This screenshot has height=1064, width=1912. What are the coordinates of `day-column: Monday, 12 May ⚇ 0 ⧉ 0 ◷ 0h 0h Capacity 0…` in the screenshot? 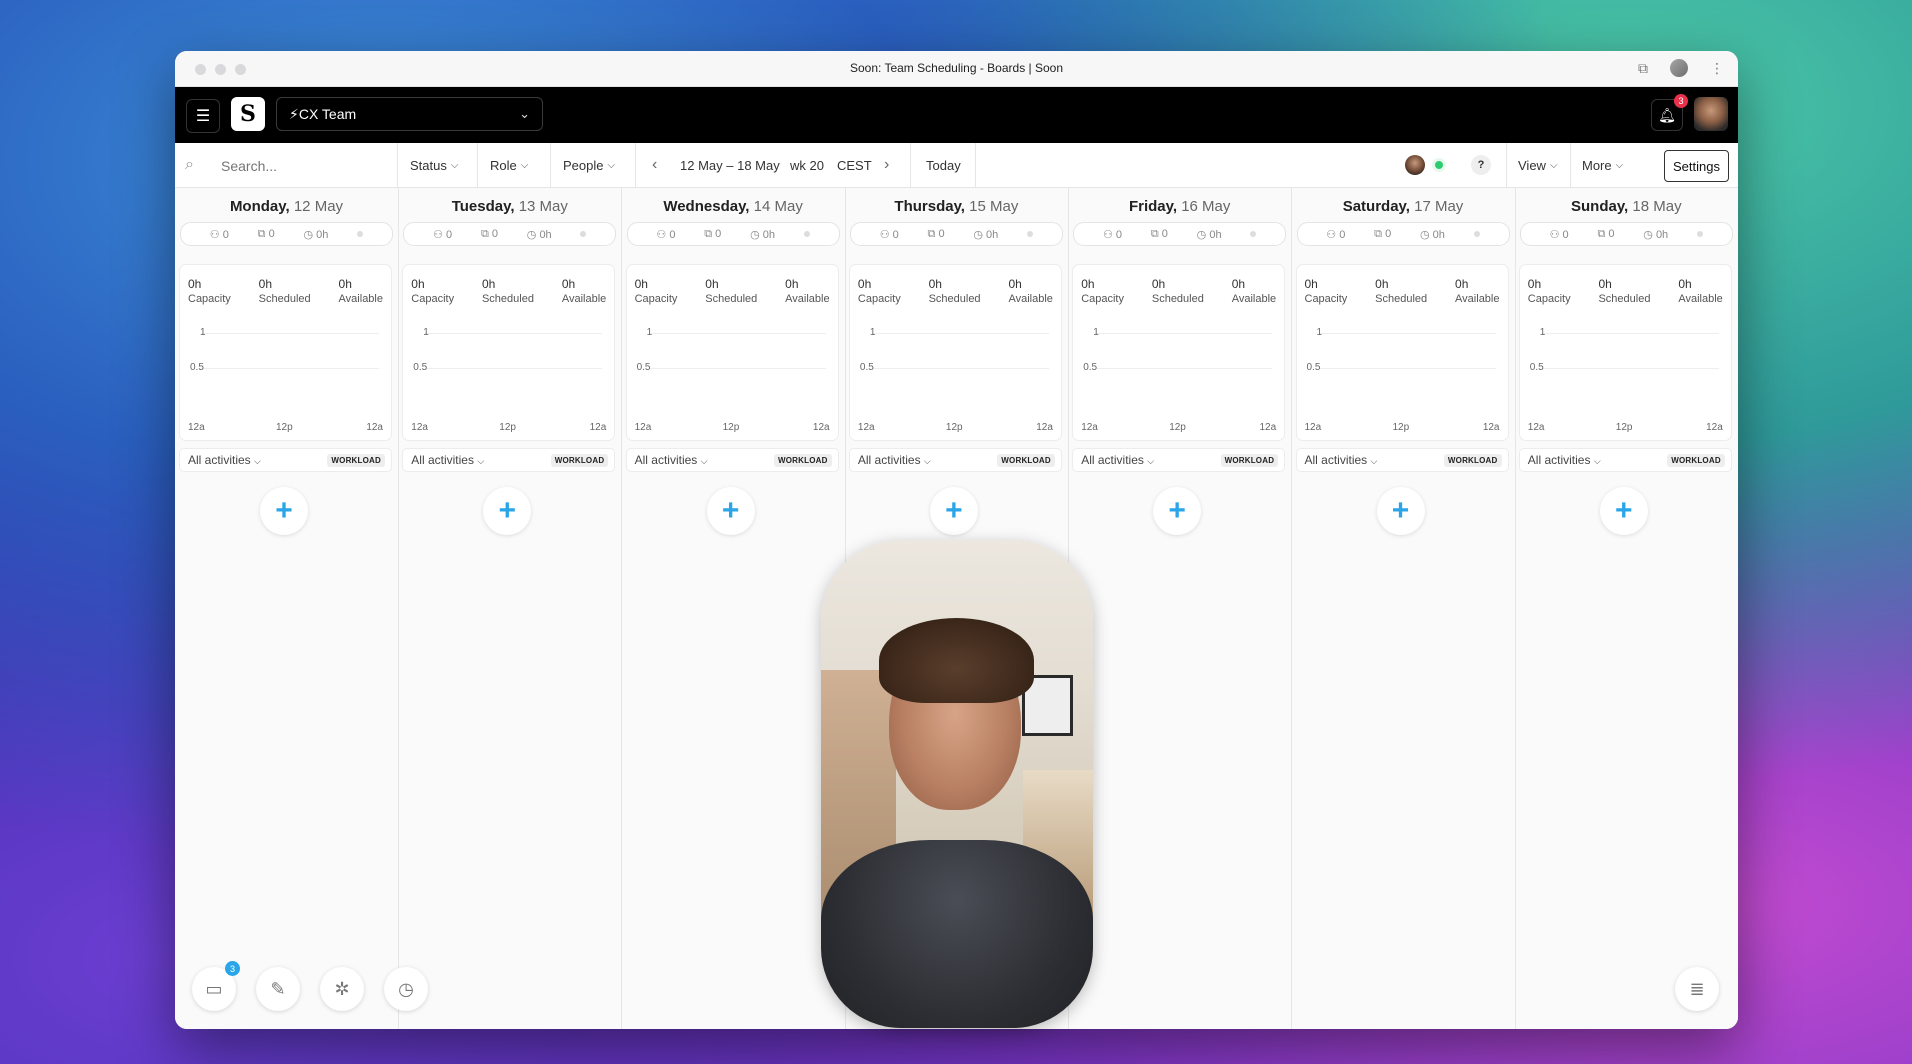 It's located at (287, 608).